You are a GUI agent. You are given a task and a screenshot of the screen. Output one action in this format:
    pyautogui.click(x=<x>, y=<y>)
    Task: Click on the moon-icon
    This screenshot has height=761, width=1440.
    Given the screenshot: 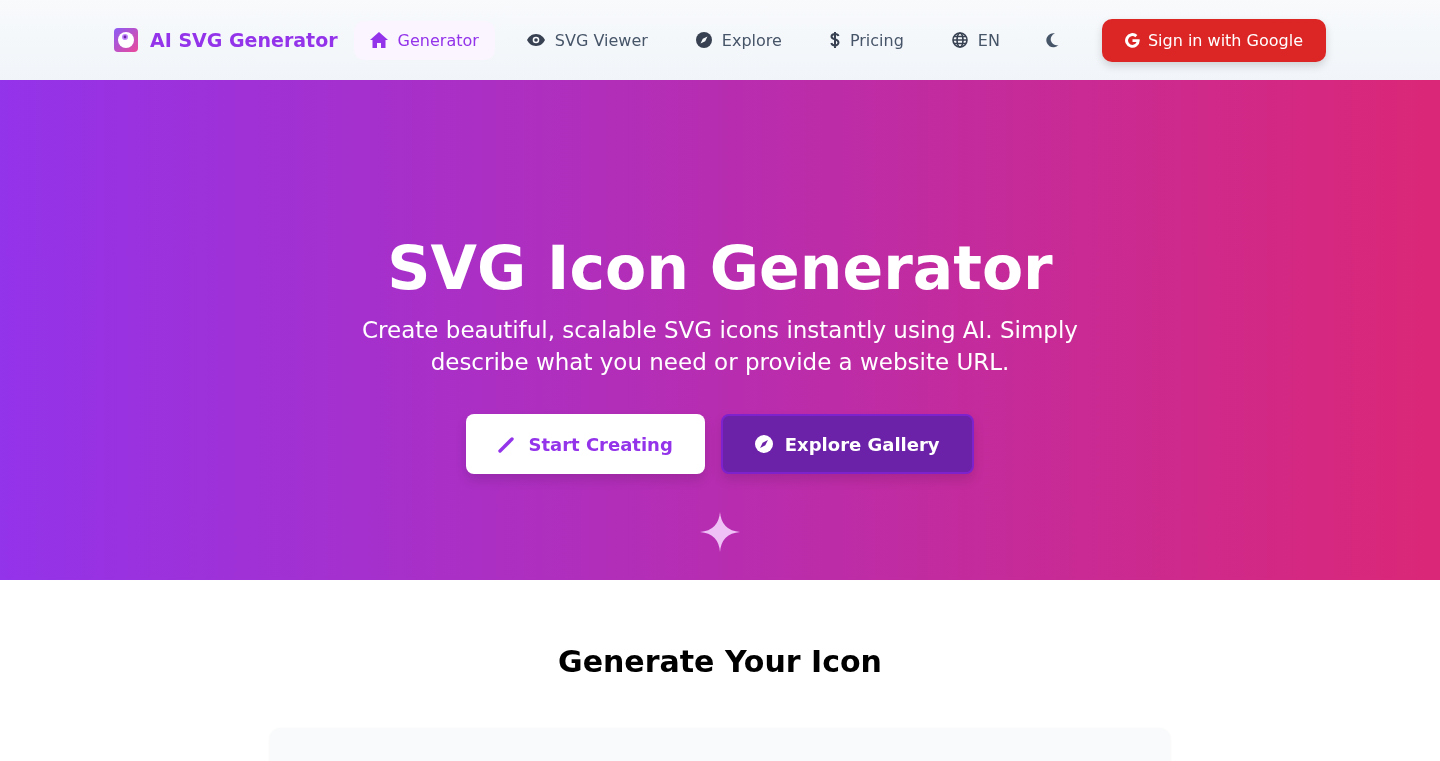 What is the action you would take?
    pyautogui.click(x=1052, y=40)
    